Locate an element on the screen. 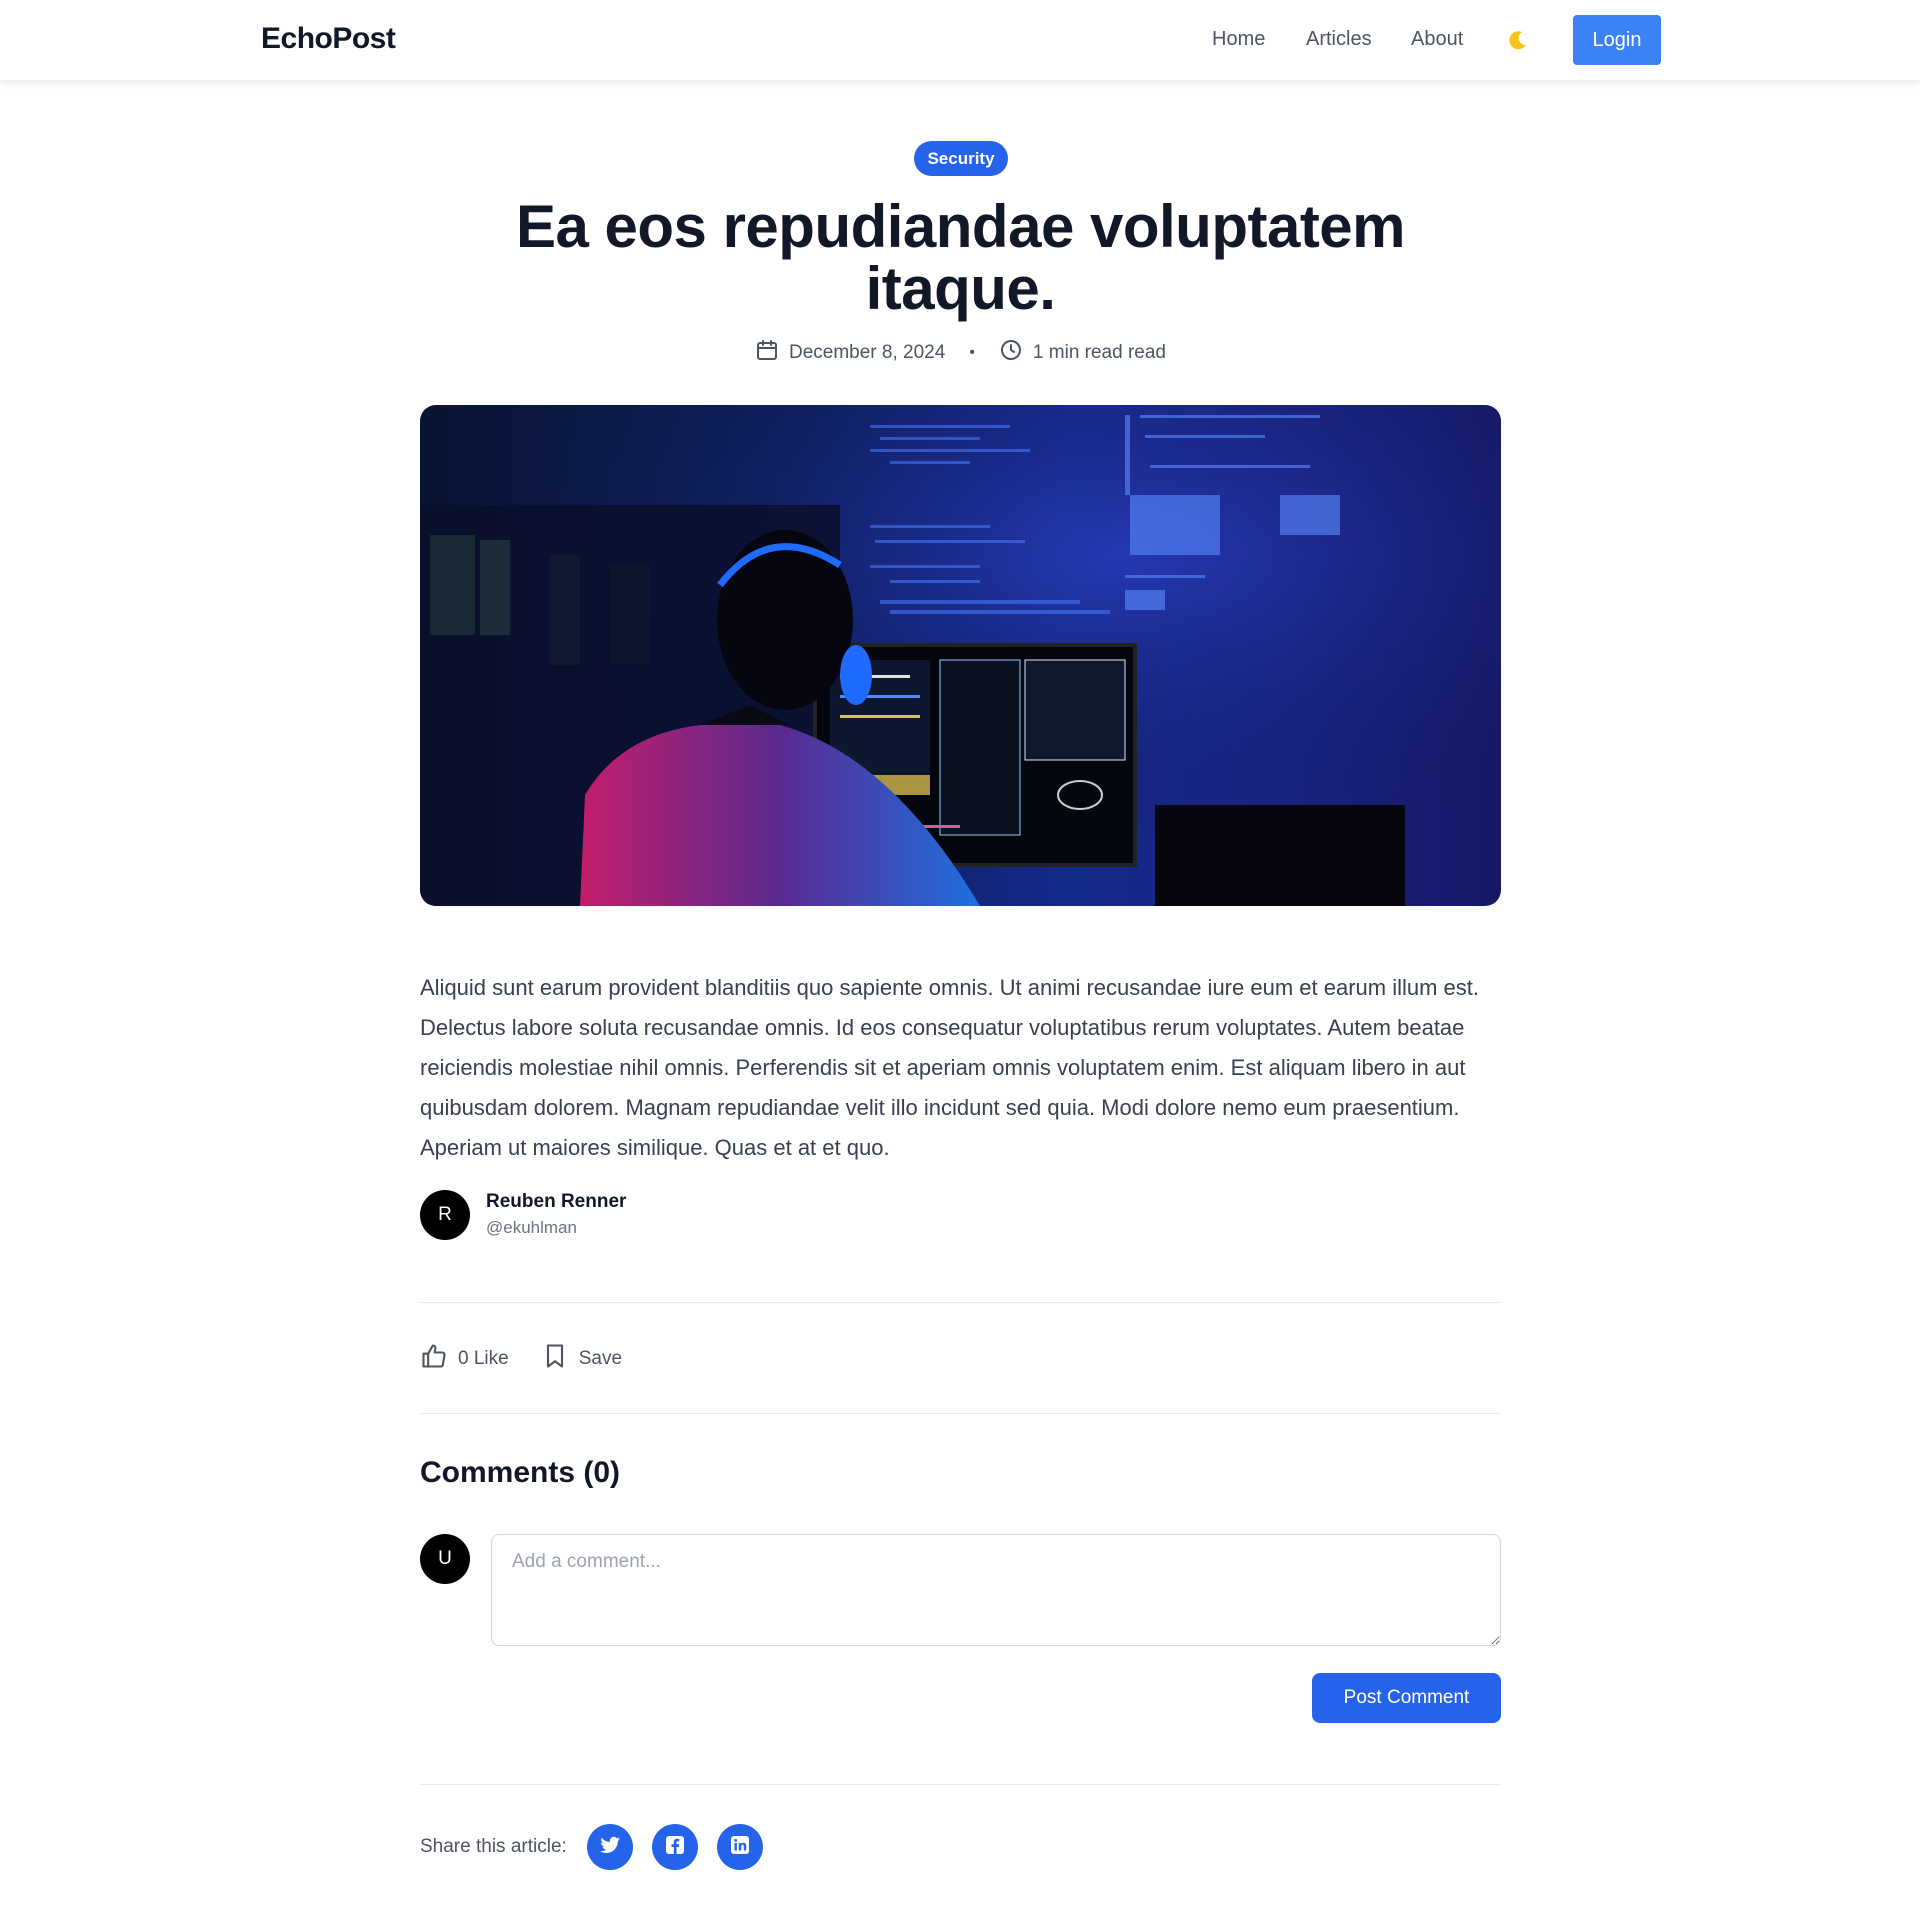 This screenshot has height=1927, width=1920. save-button: Save is located at coordinates (581, 1359).